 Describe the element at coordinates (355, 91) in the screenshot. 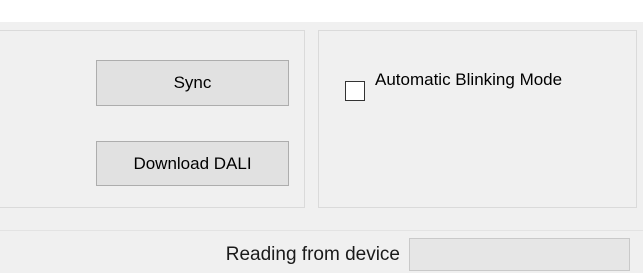

I see `automatic-blinking-checkbox` at that location.